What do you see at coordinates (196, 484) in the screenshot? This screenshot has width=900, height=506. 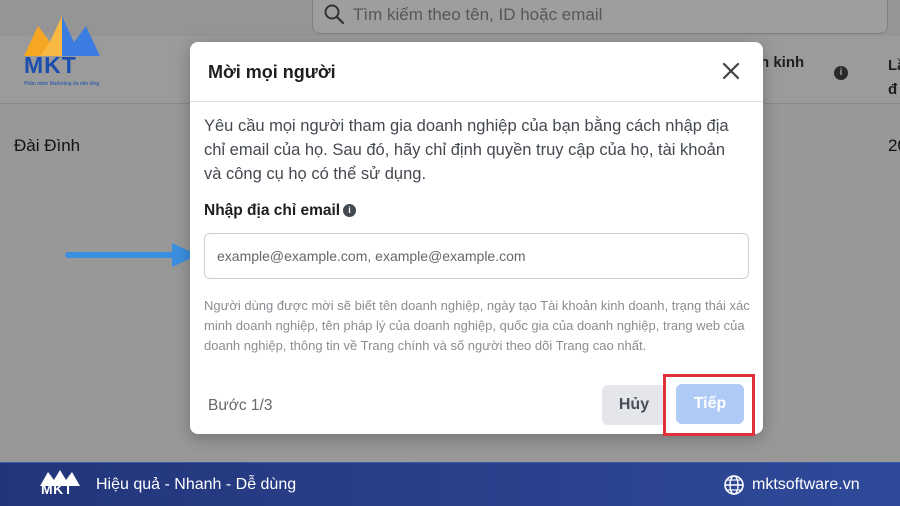 I see `footer-slogan: Hiệu quả - Nhanh - Dễ dùng` at bounding box center [196, 484].